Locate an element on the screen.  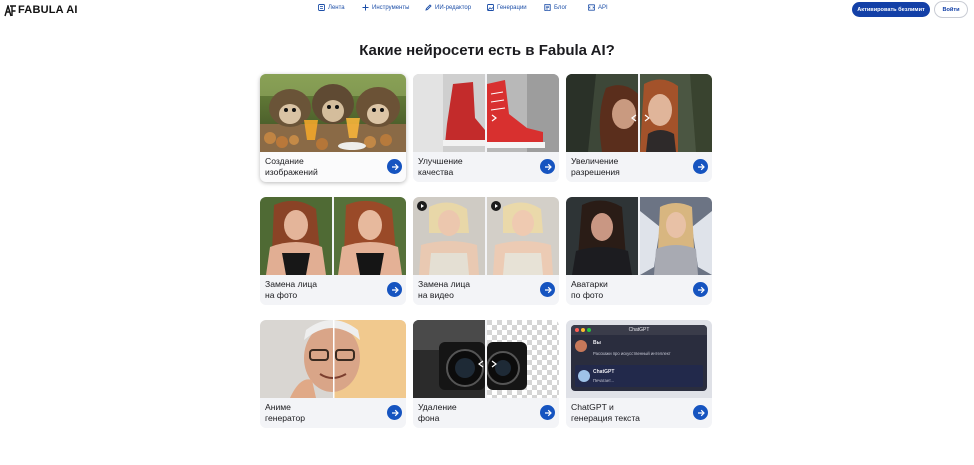
card-image-creation: Создание изображений is located at coordinates (333, 128).